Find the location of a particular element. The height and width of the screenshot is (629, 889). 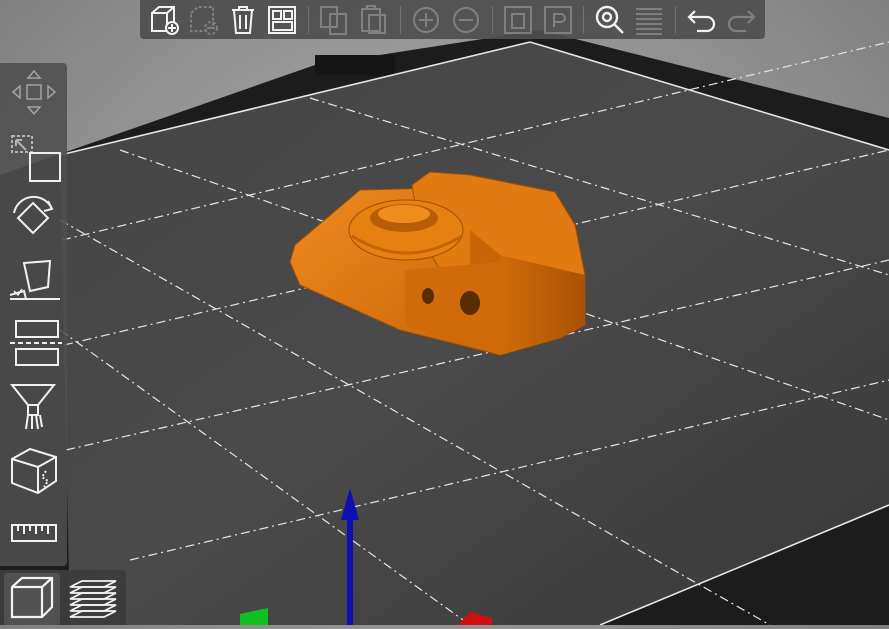

rotate-icon is located at coordinates (33, 215).